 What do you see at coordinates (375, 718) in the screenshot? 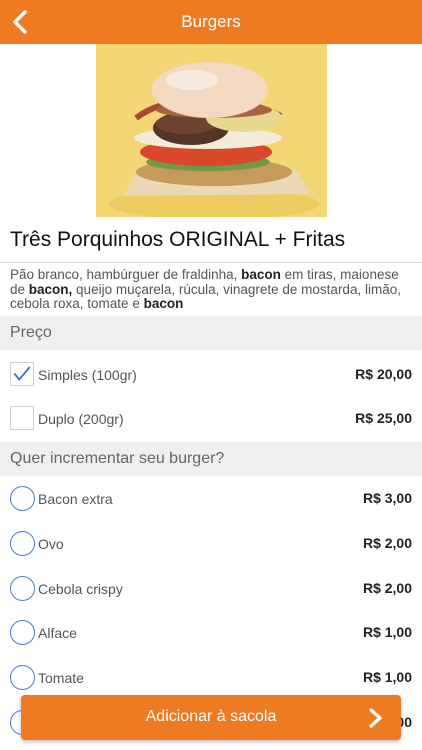
I see `chevron-right-icon` at bounding box center [375, 718].